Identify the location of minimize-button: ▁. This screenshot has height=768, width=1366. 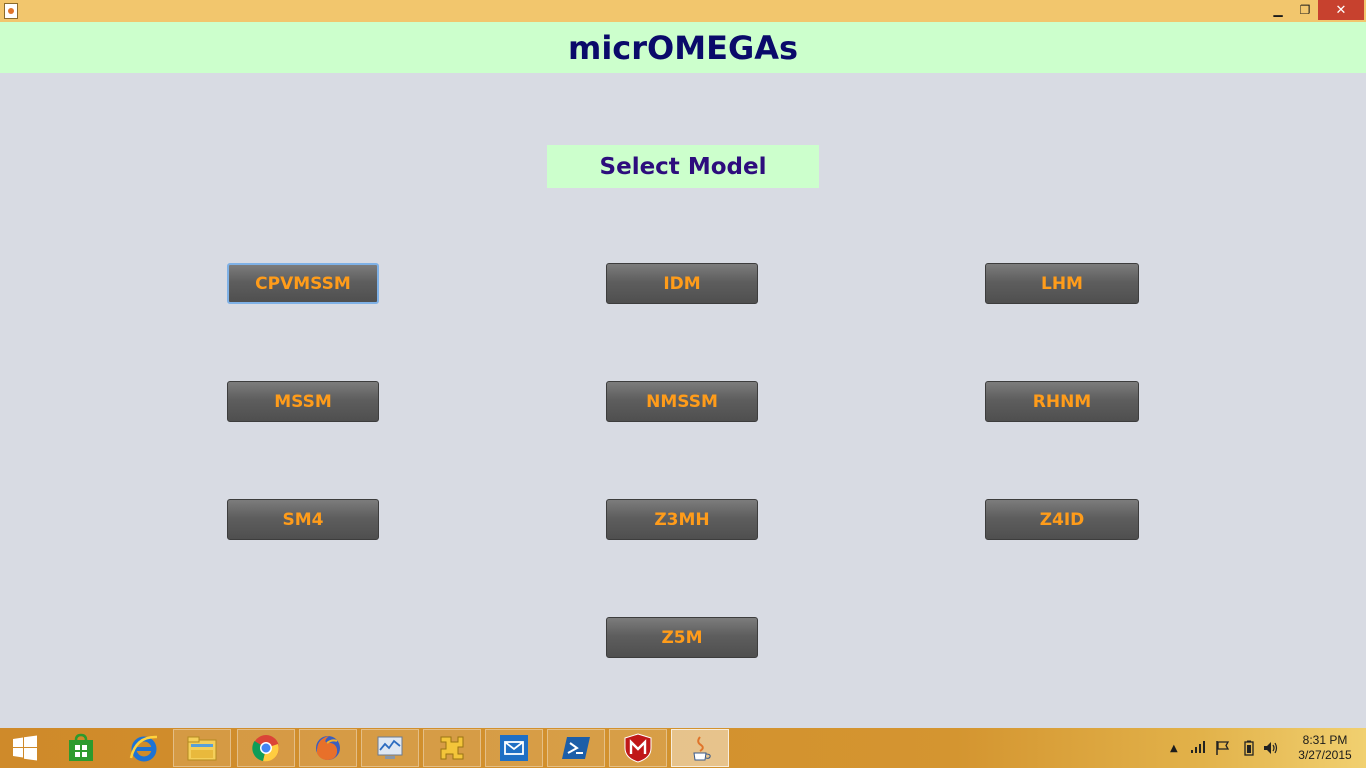
(1278, 10).